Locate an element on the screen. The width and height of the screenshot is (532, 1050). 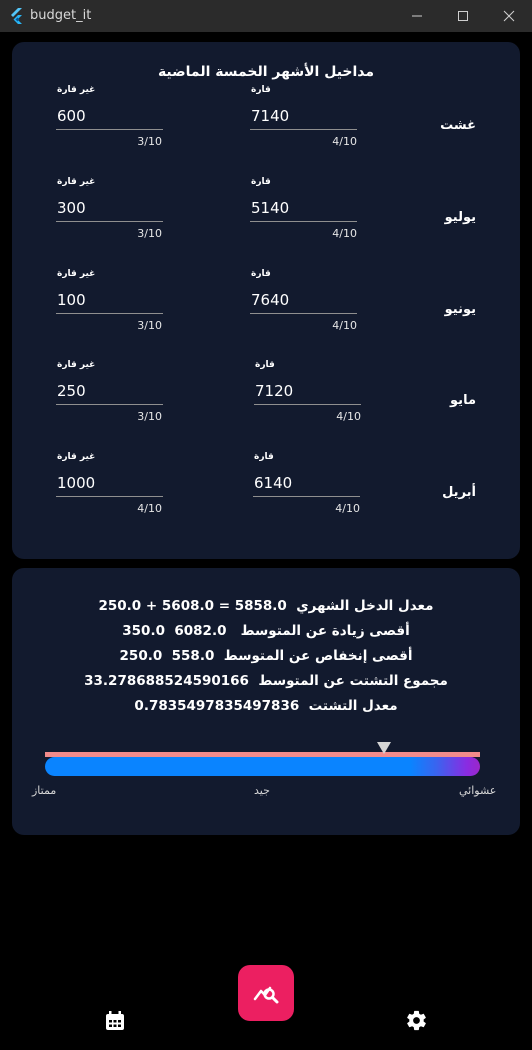
month-name: يونيو is located at coordinates (460, 309).